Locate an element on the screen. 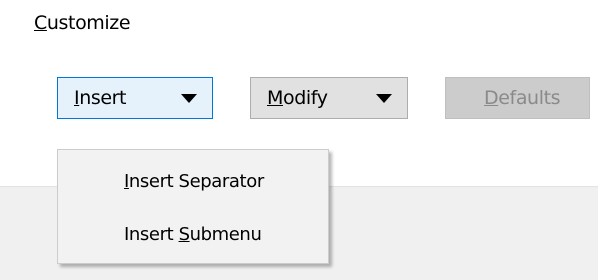 Image resolution: width=598 pixels, height=280 pixels. customize-label: Customize is located at coordinates (82, 23).